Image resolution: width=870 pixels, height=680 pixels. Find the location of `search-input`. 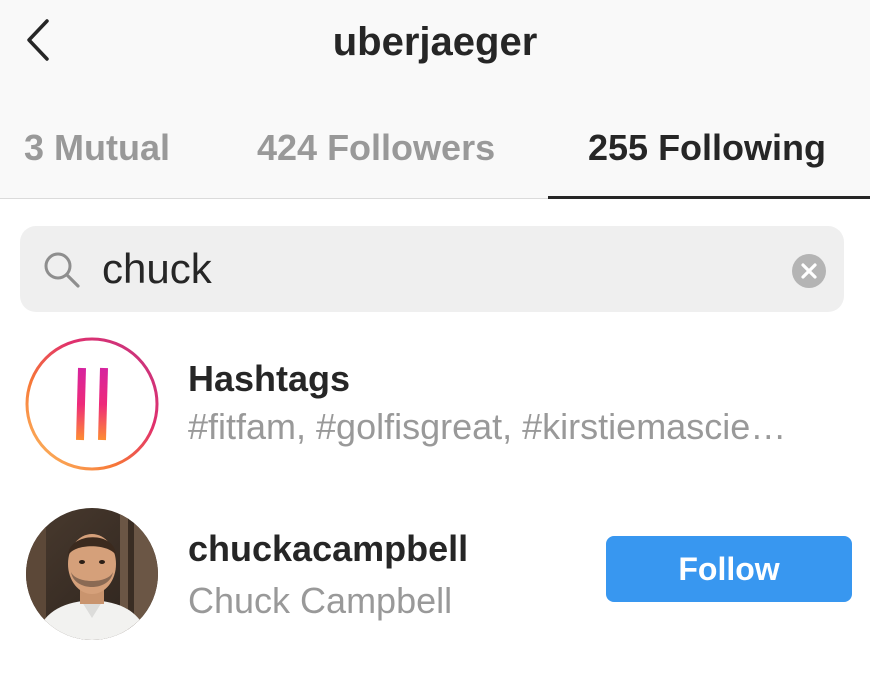

search-input is located at coordinates (442, 269).